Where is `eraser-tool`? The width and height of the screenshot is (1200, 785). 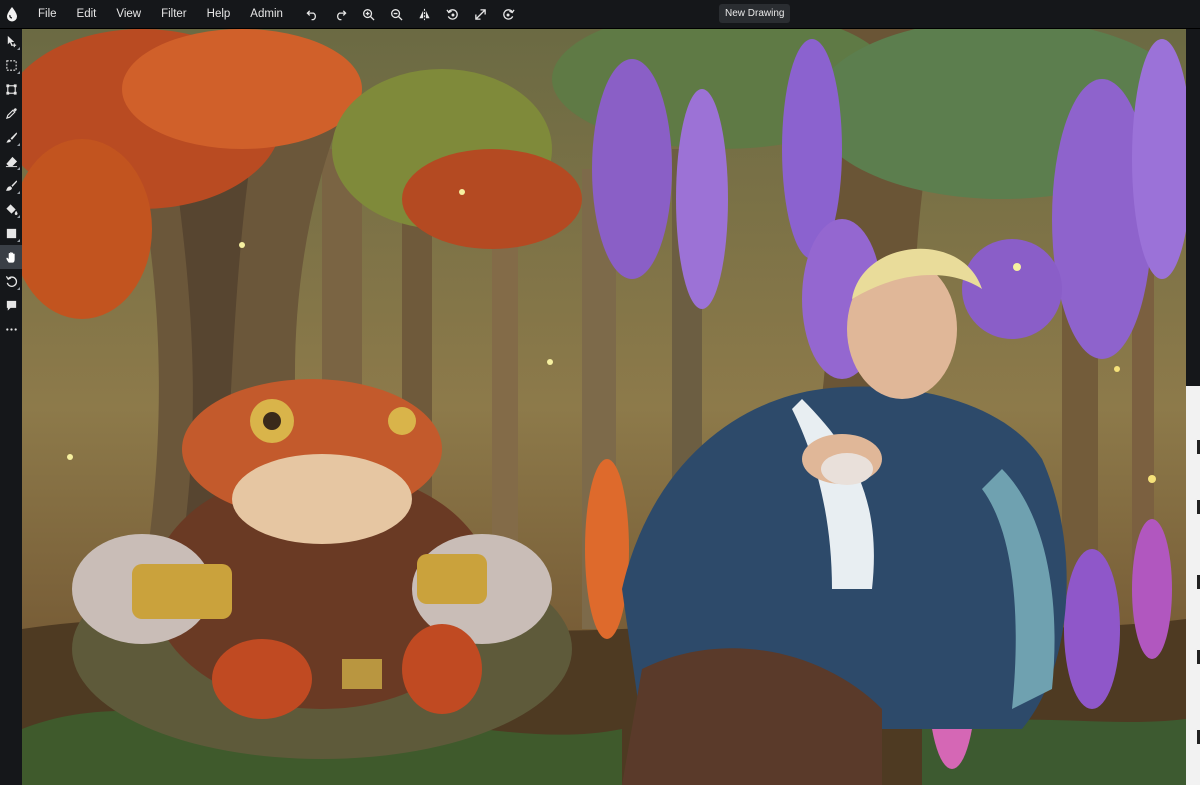
eraser-tool is located at coordinates (11, 161).